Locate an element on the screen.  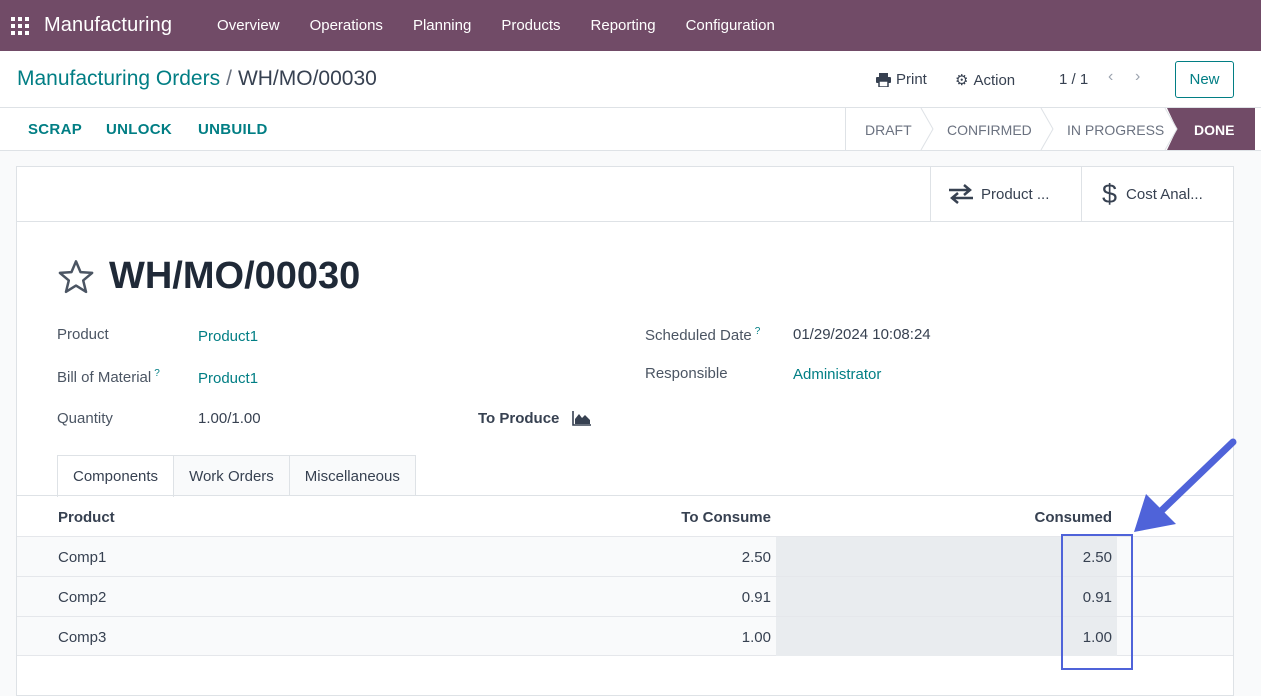
row-to-consume: 1.00 is located at coordinates (756, 637).